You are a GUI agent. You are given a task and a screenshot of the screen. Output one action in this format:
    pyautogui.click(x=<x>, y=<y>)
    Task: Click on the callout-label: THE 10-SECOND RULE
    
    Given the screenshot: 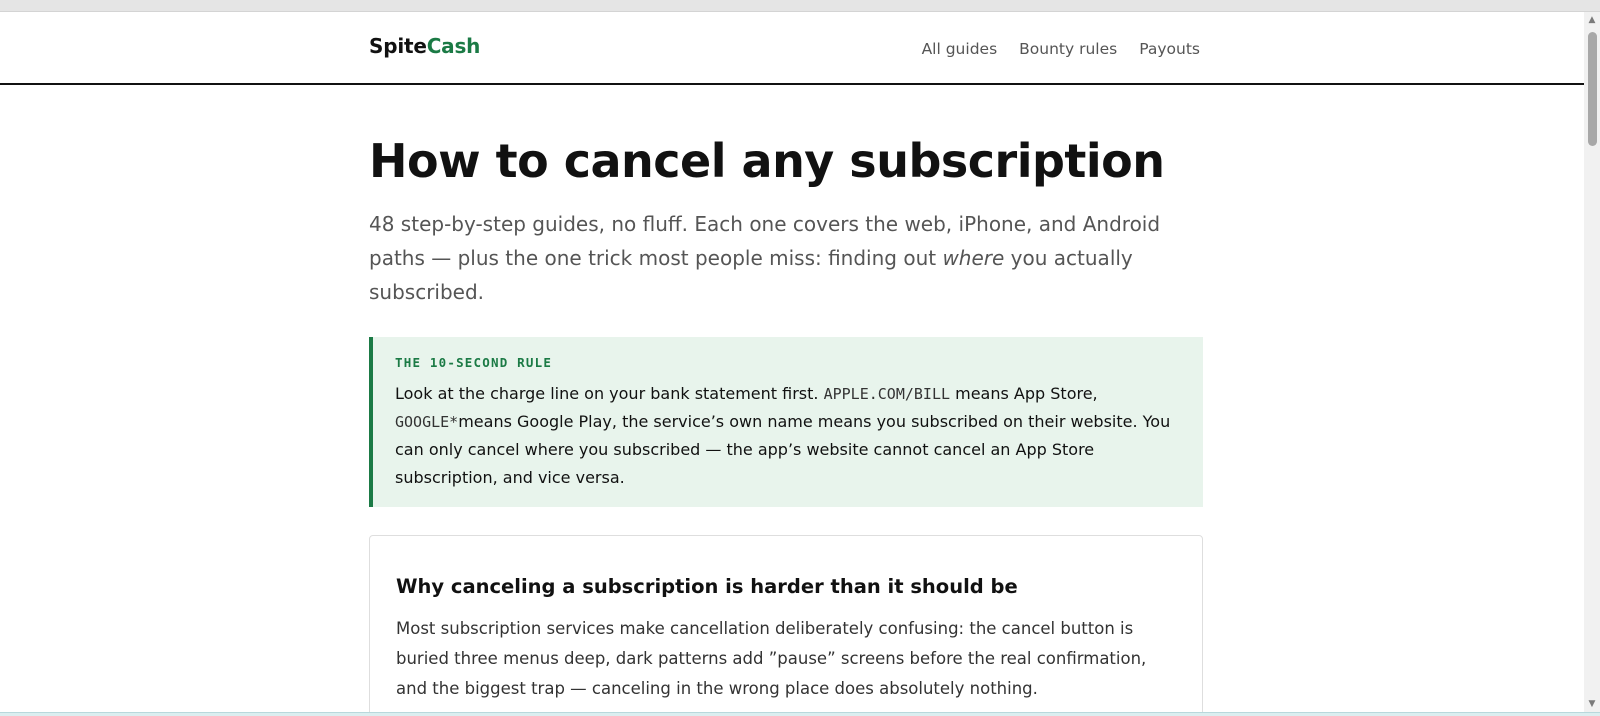 What is the action you would take?
    pyautogui.click(x=474, y=362)
    